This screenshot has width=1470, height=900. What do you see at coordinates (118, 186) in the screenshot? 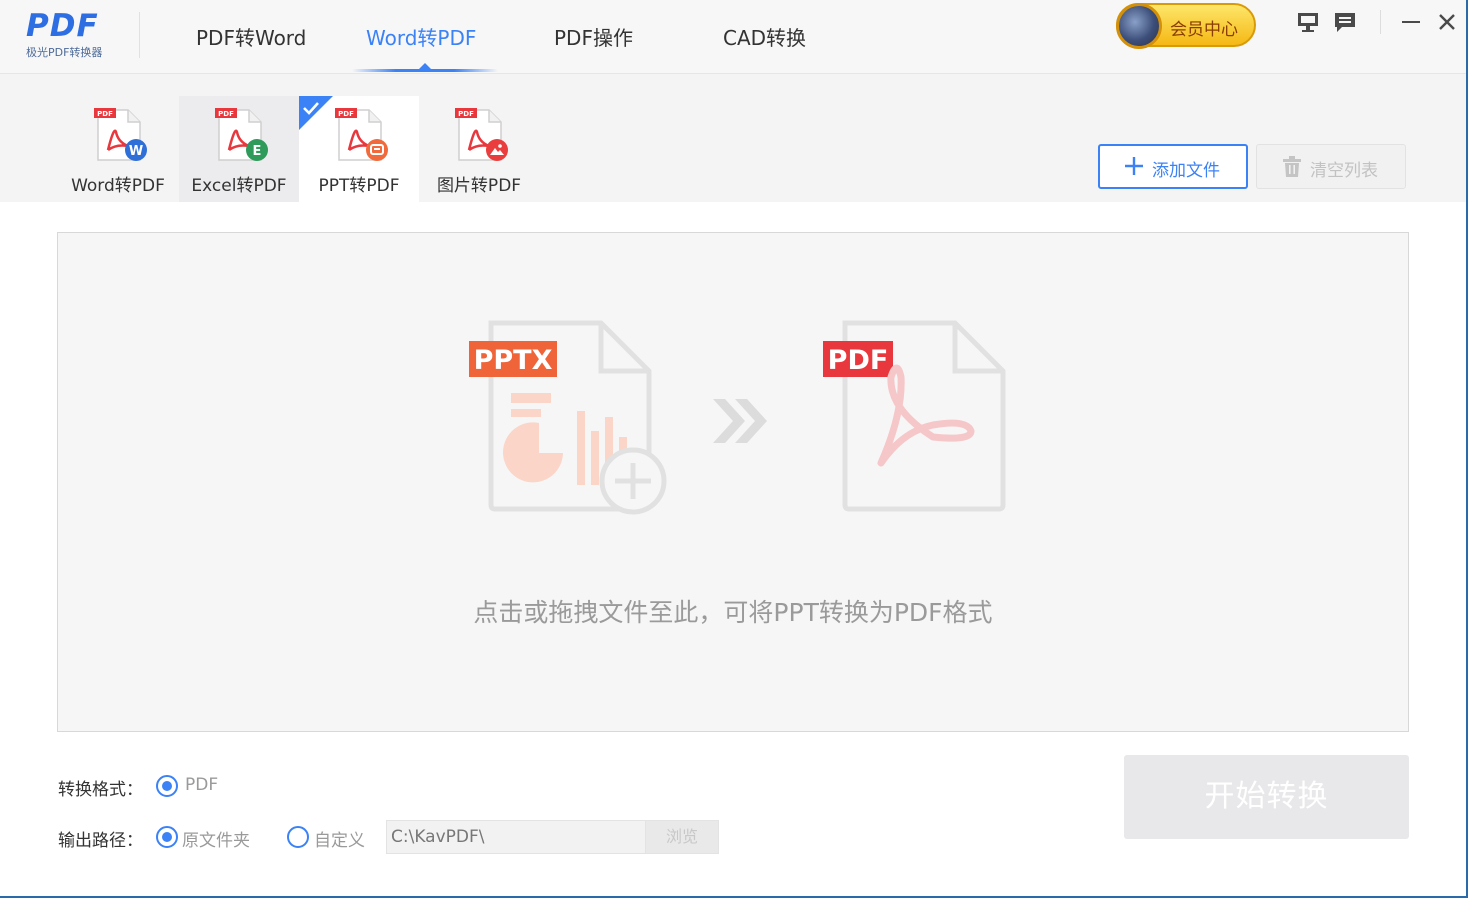
I see `subtab-word-to-pdf-label: Word转PDF` at bounding box center [118, 186].